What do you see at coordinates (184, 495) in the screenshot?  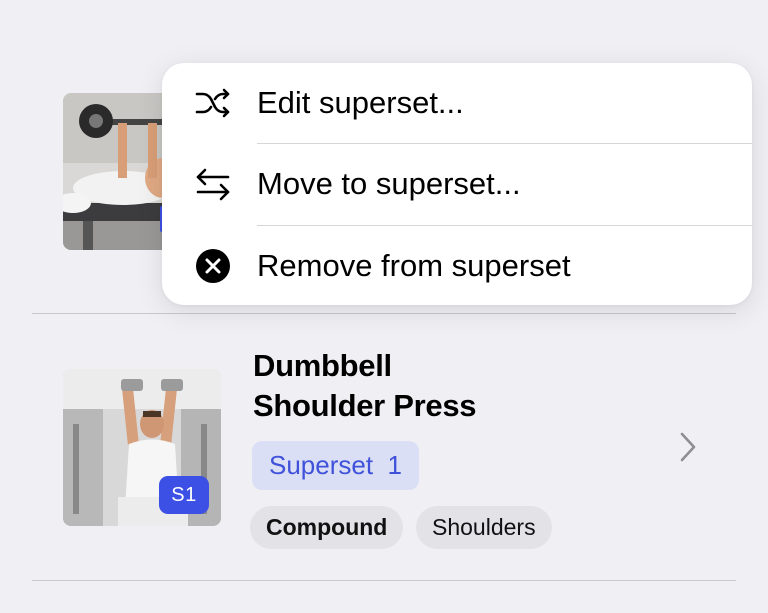 I see `superset-badge: S1` at bounding box center [184, 495].